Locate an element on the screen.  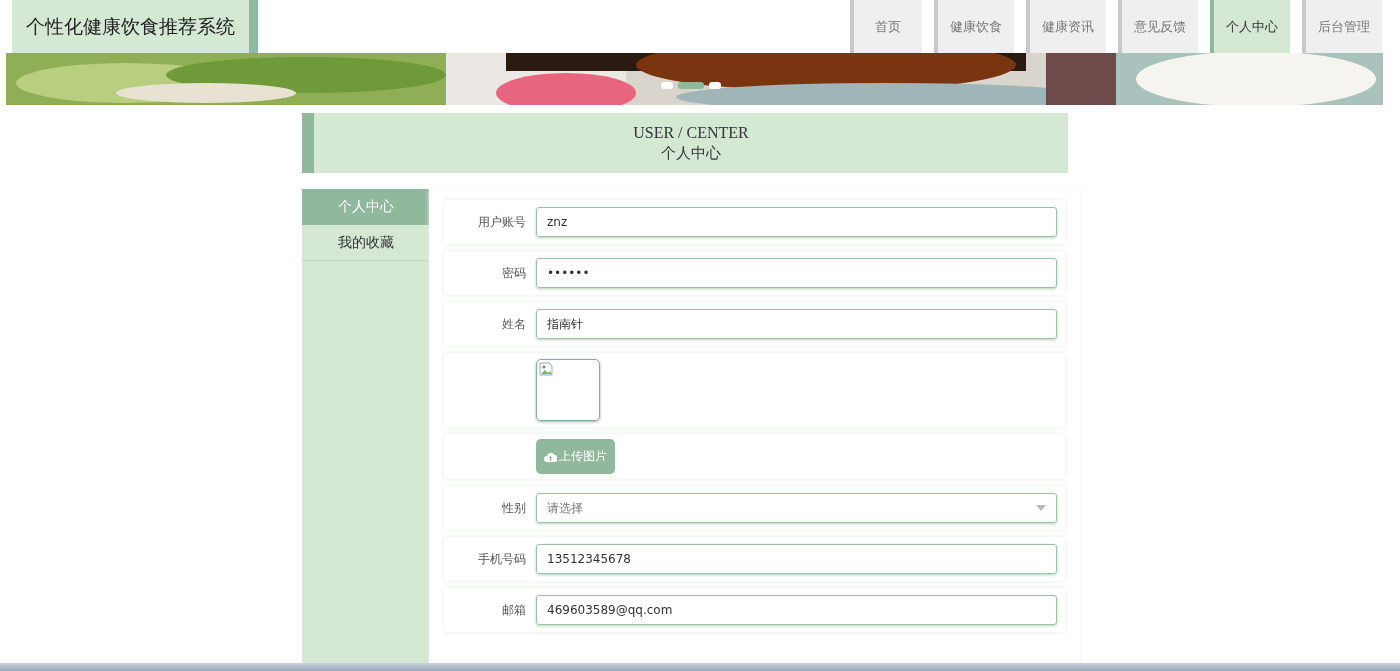
nav-tab: 首页 is located at coordinates (886, 26).